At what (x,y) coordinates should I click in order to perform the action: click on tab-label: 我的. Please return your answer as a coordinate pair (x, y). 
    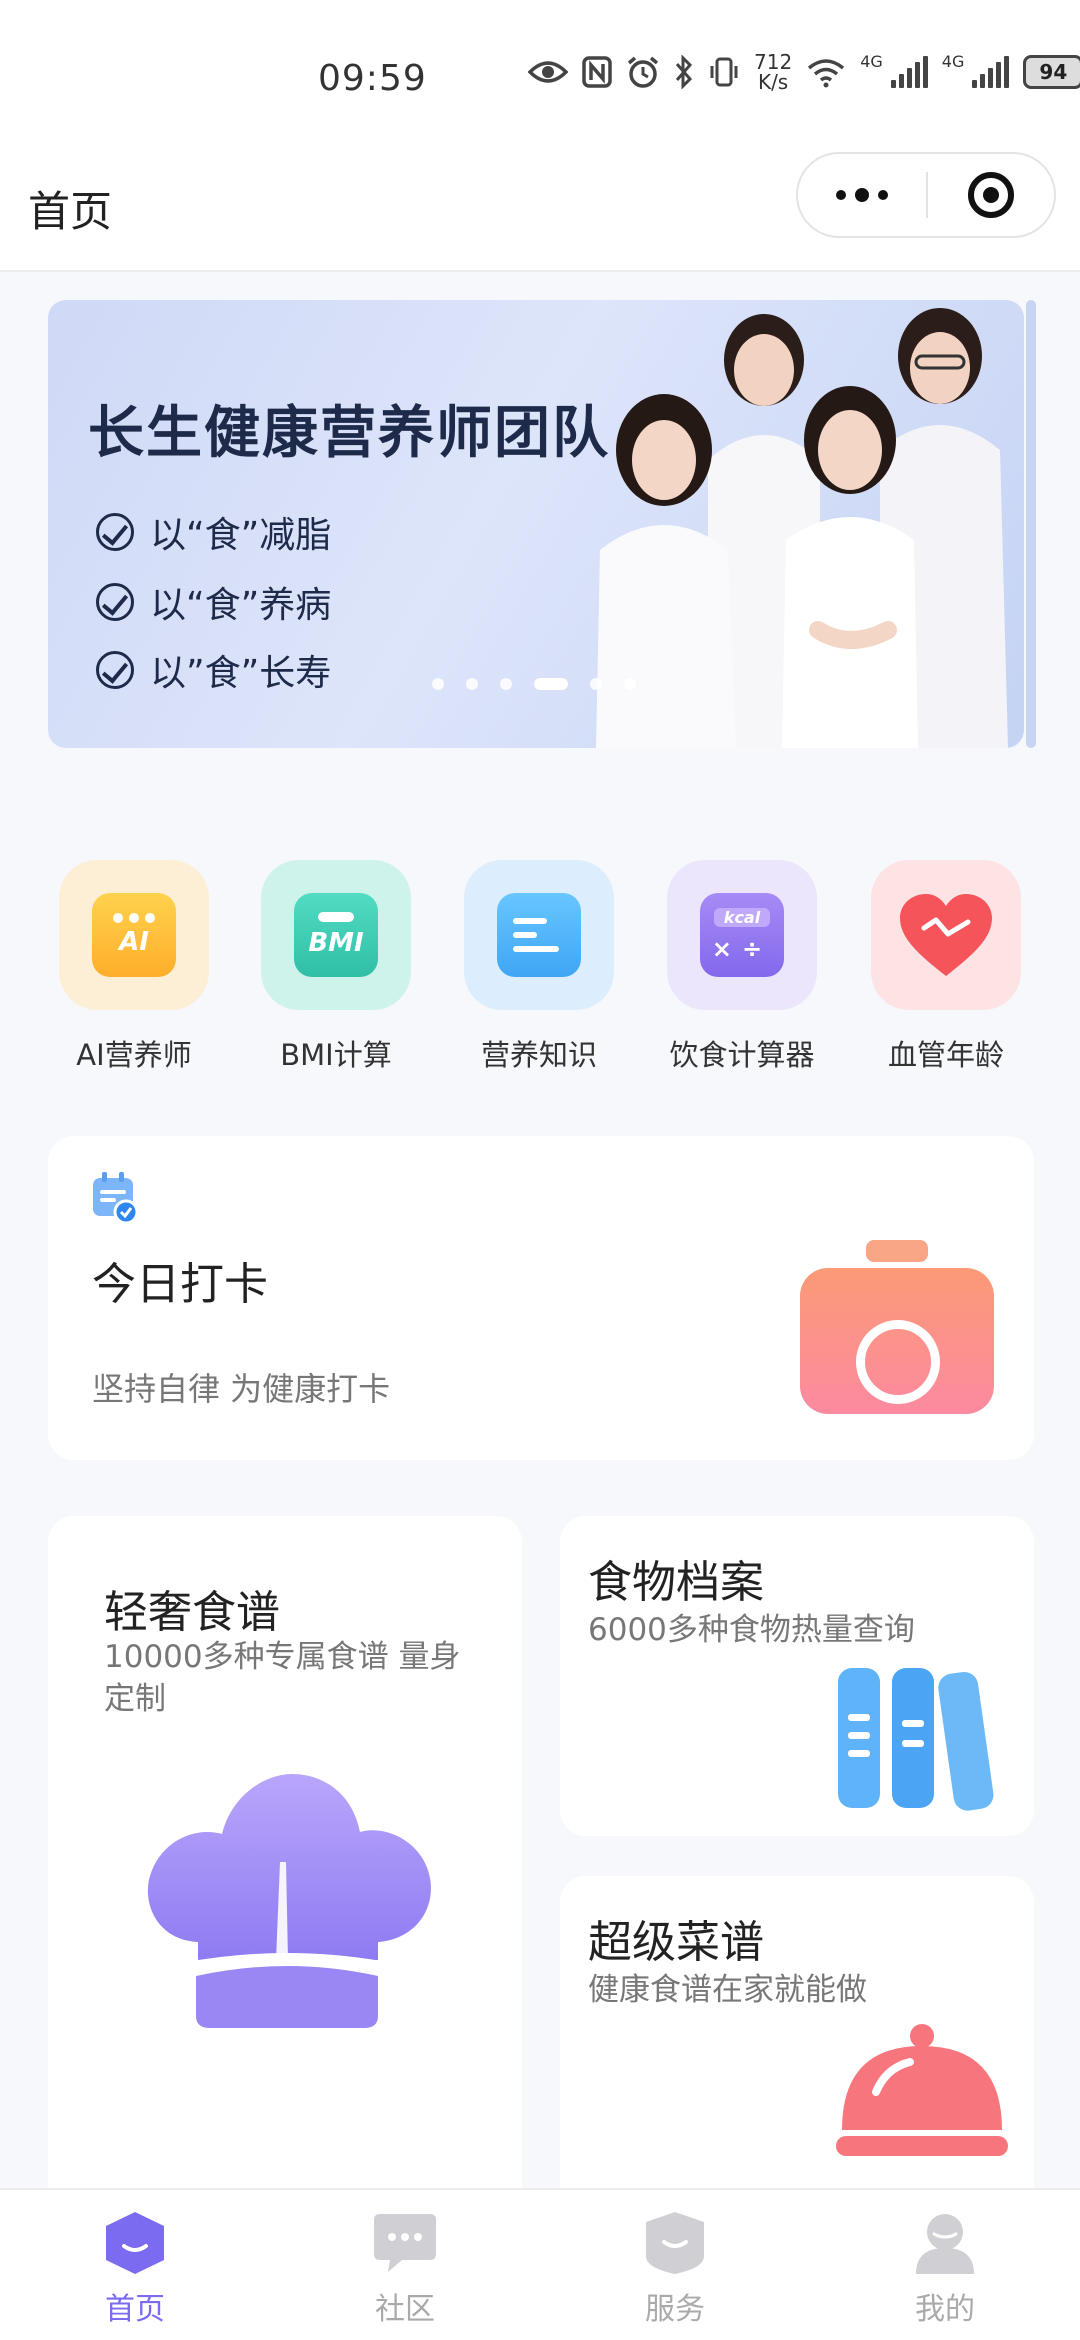
    Looking at the image, I should click on (945, 2309).